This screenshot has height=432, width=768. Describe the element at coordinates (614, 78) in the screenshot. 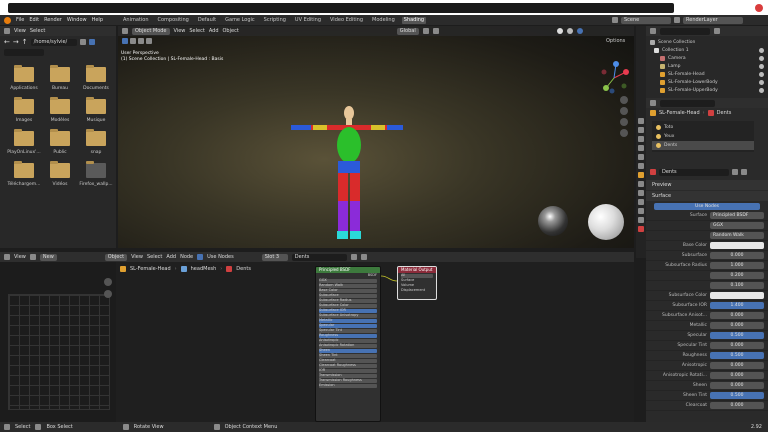

I see `navigation-gizmo` at that location.